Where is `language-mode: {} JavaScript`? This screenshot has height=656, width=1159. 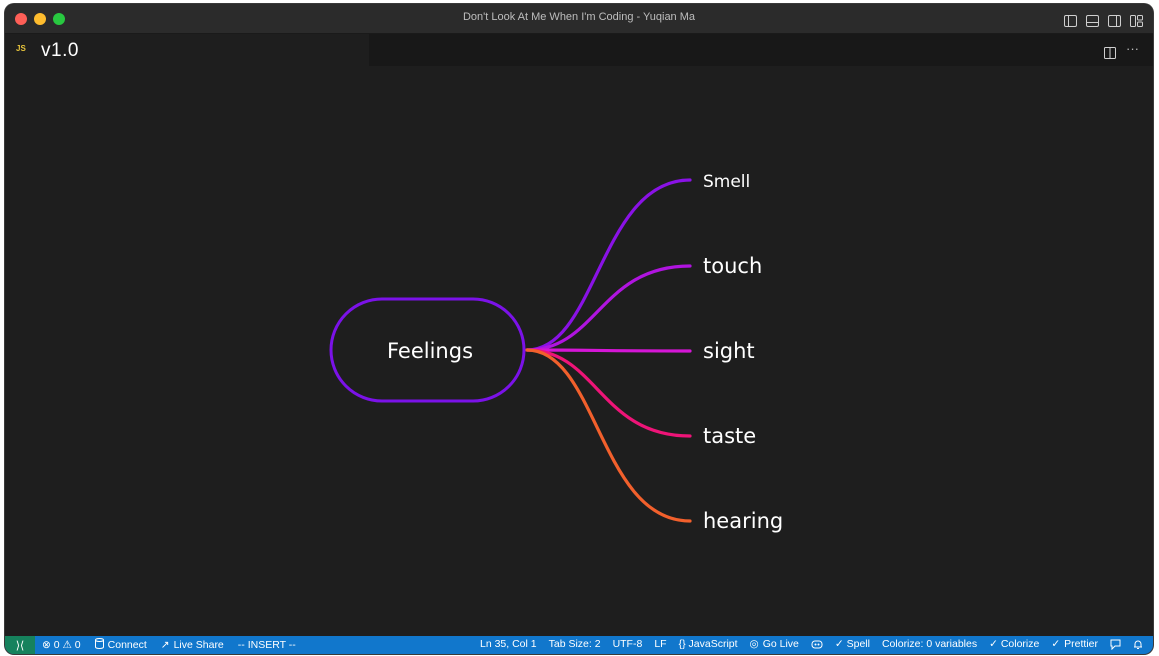 language-mode: {} JavaScript is located at coordinates (708, 644).